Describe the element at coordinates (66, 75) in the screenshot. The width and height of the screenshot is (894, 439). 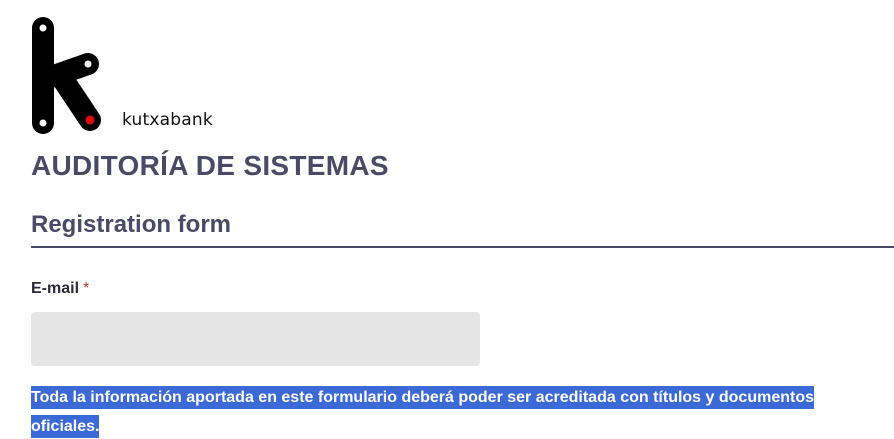
I see `kutxabank-k-logo-icon` at that location.